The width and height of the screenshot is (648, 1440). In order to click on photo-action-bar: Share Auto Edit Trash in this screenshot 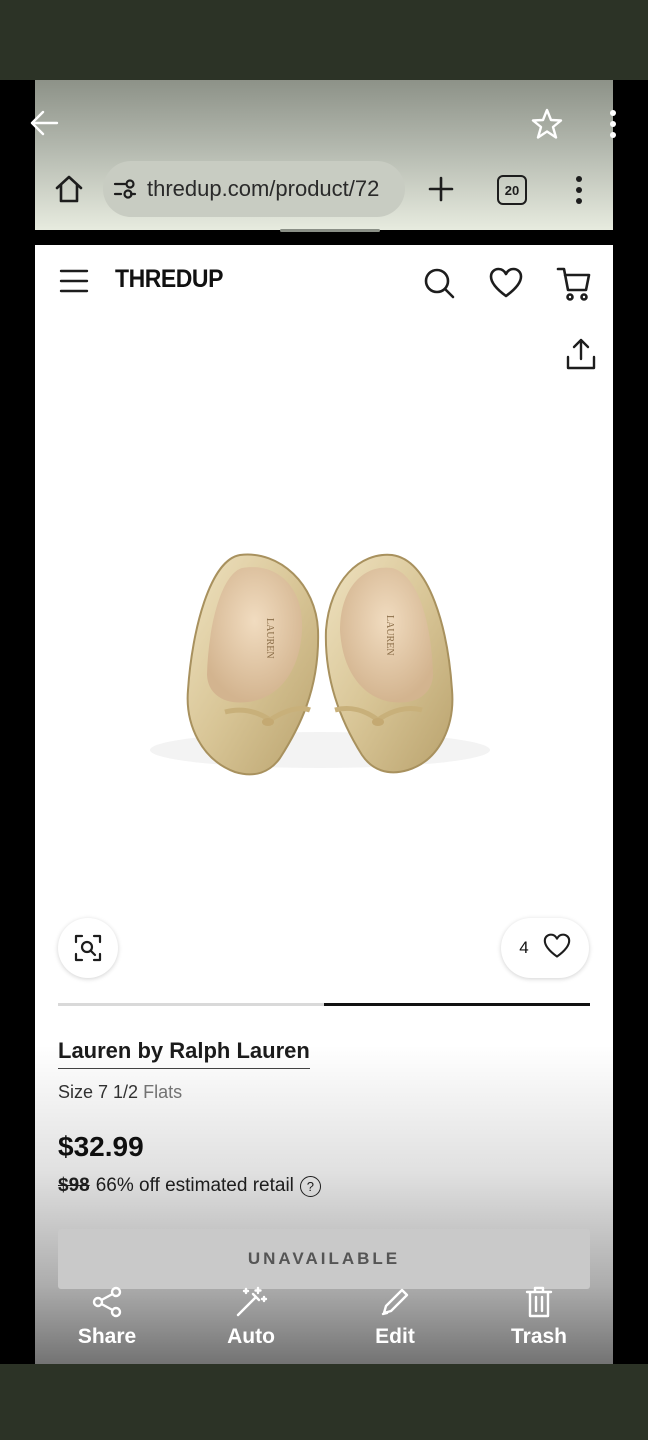, I will do `click(324, 1323)`.